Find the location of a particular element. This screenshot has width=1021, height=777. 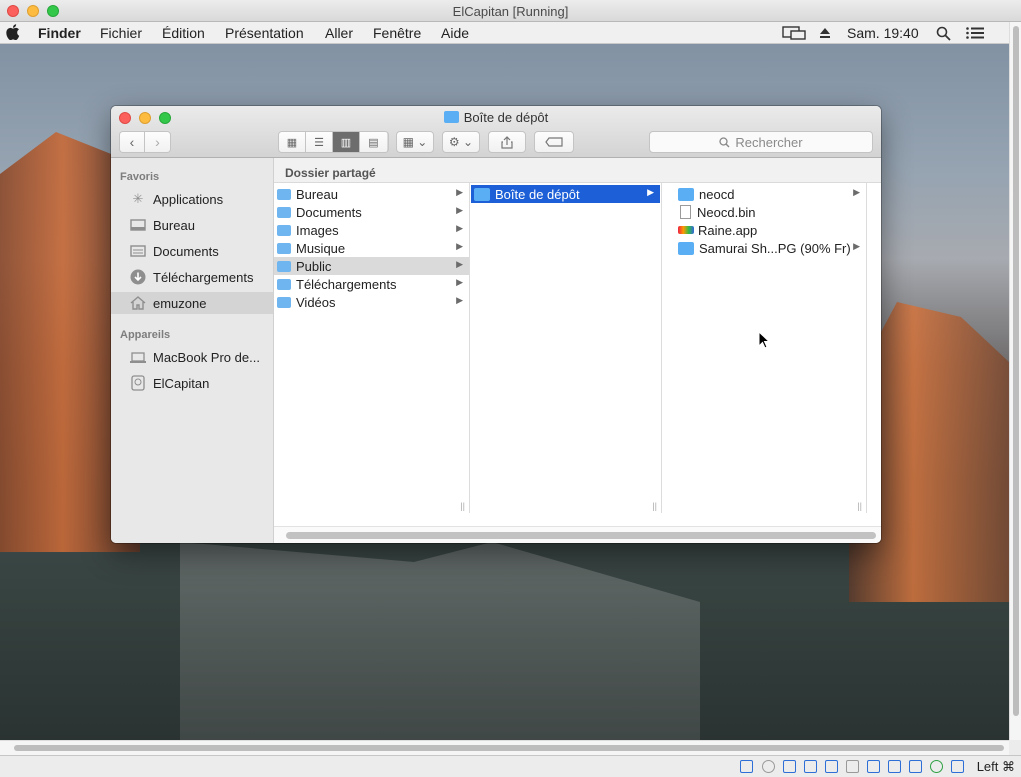

column-row-samurai: Samurai Sh...PG (90% Fr) ▶ is located at coordinates (770, 248).